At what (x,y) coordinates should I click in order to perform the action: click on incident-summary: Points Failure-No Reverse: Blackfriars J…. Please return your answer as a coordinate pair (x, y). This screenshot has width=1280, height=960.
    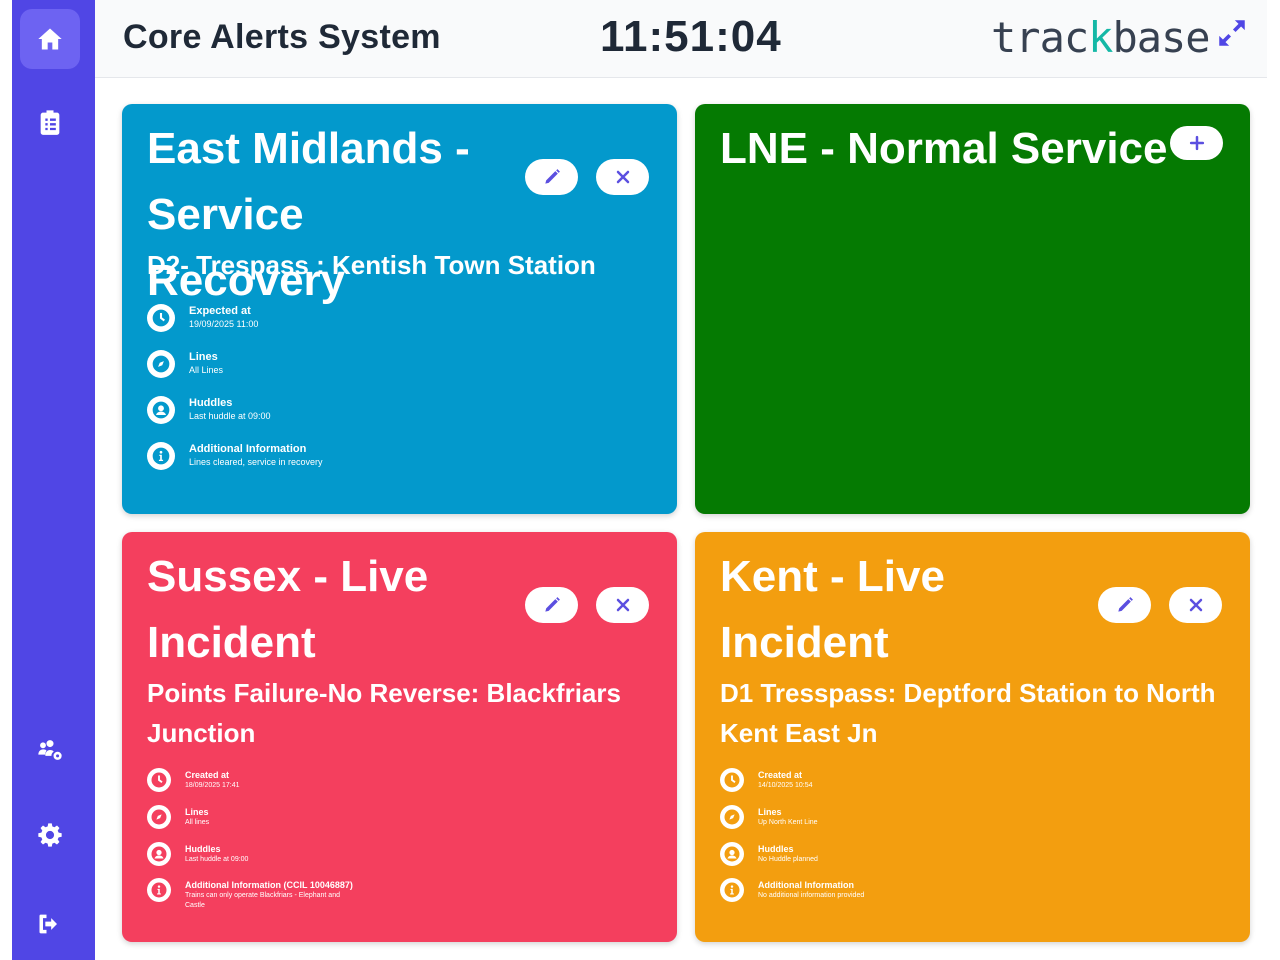
    Looking at the image, I should click on (384, 713).